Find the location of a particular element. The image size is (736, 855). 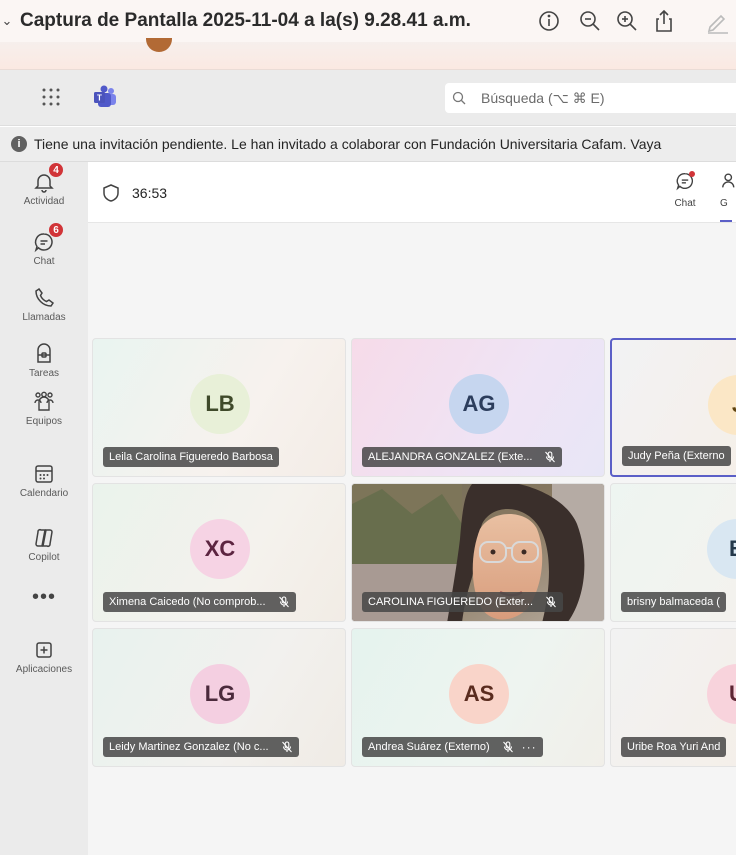

participant-avatar: XC is located at coordinates (220, 549).